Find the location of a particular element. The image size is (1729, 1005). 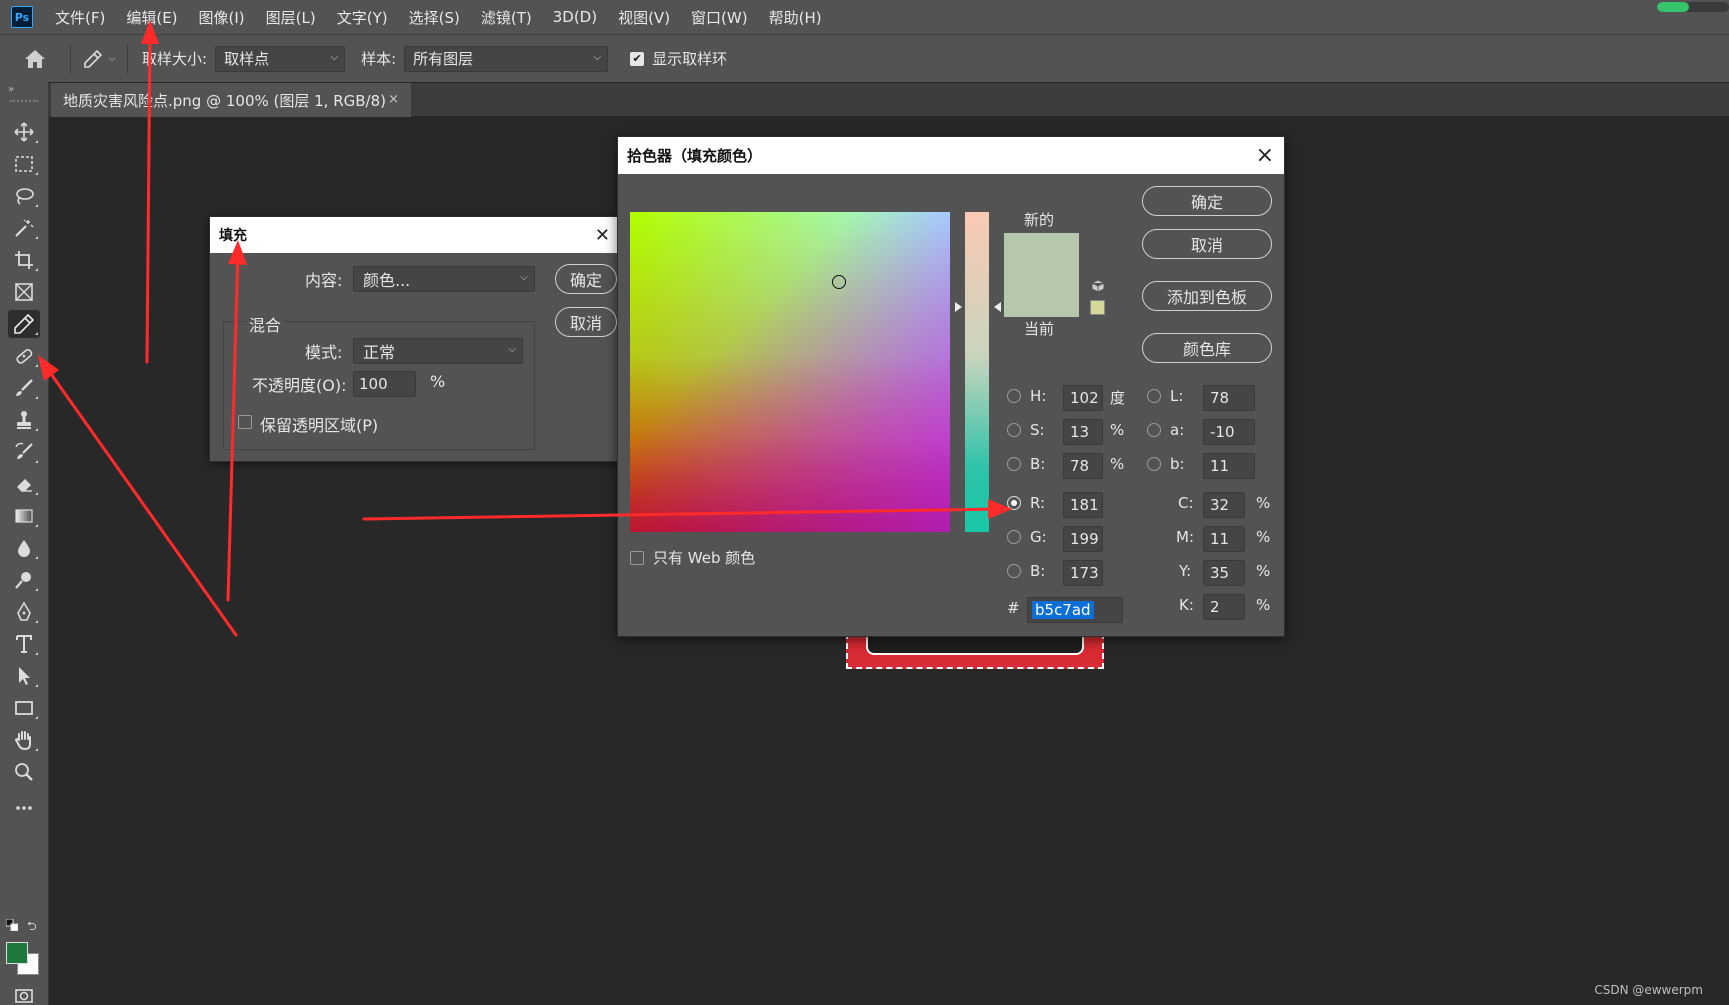

menu-view: 视图(V) is located at coordinates (644, 17).